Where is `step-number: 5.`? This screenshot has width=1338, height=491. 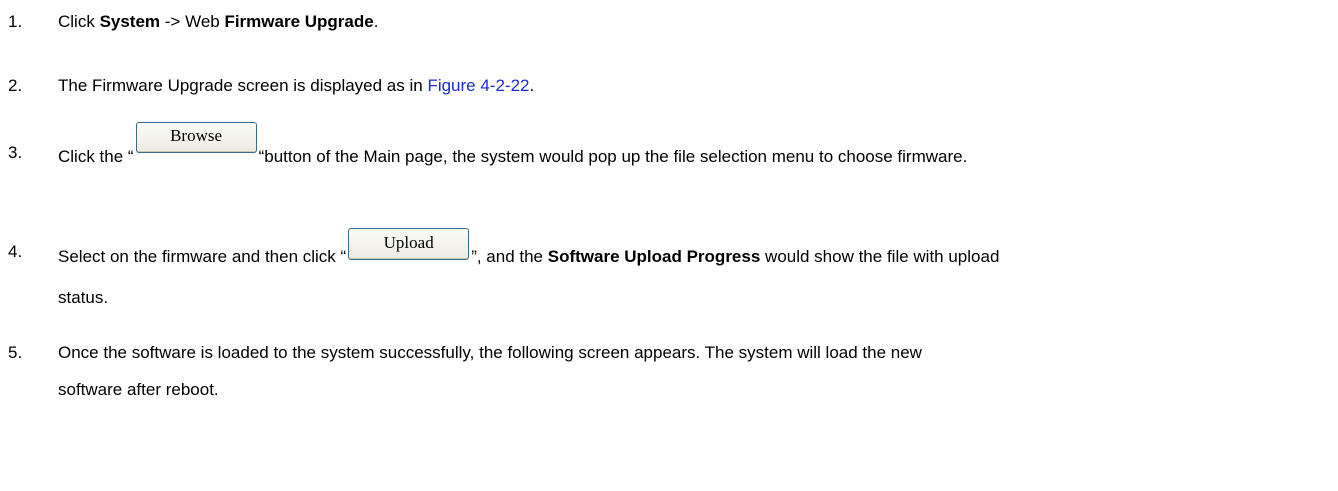 step-number: 5. is located at coordinates (15, 352).